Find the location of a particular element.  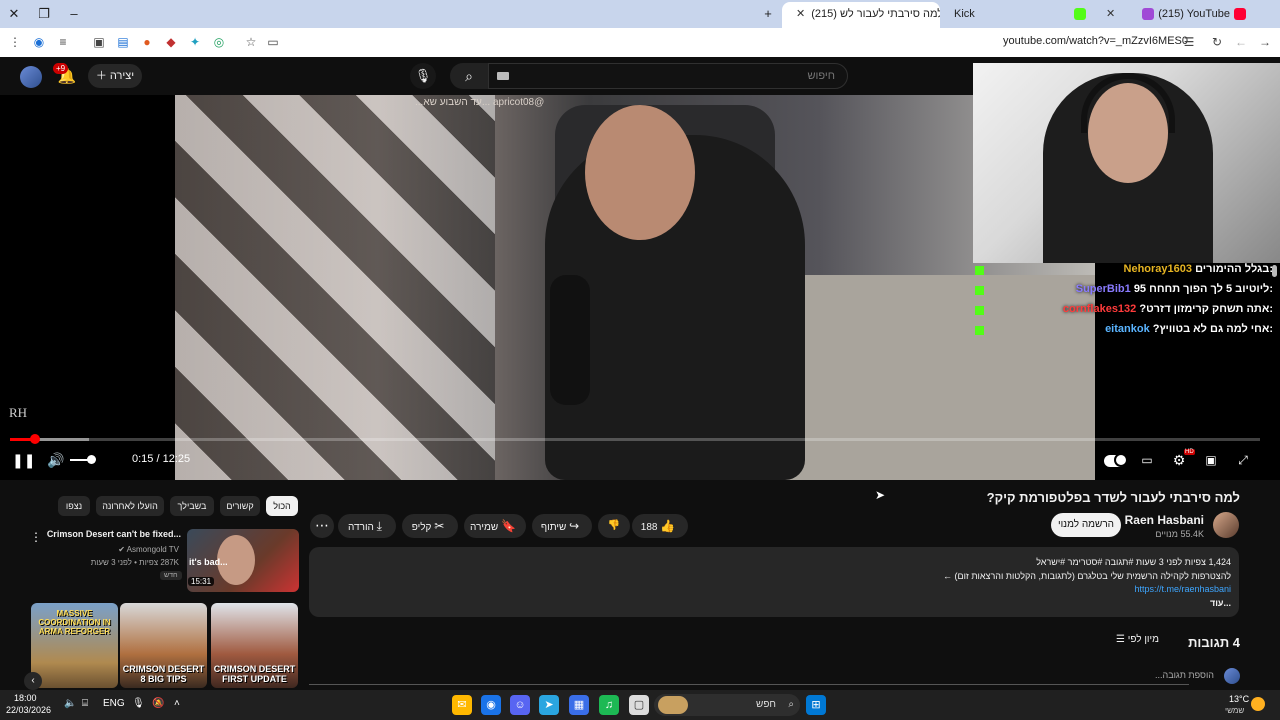

chip-for-you: בשבילך is located at coordinates (192, 506).